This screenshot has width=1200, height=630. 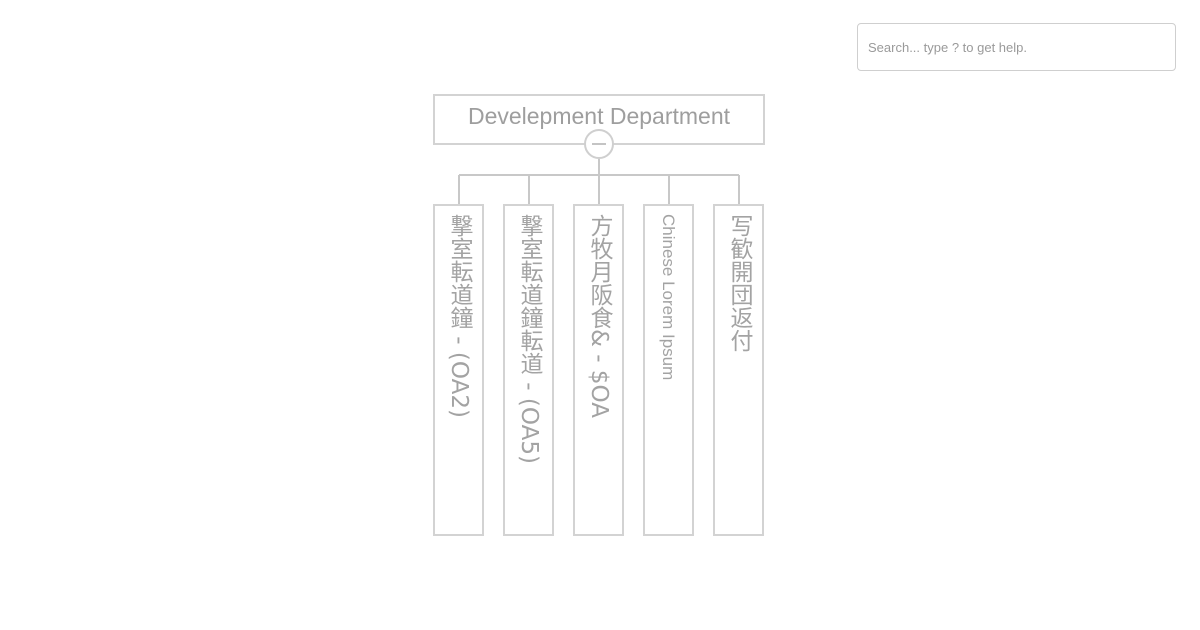 I want to click on child-node-oa5: 撃室転道鐘転道 - (OA5), so click(x=528, y=370).